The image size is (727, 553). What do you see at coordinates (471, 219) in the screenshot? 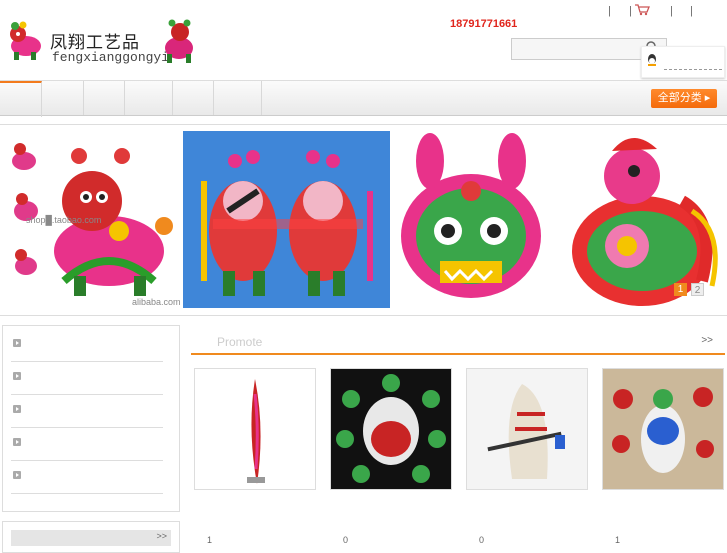
I see `banner-image-tiger-mask` at bounding box center [471, 219].